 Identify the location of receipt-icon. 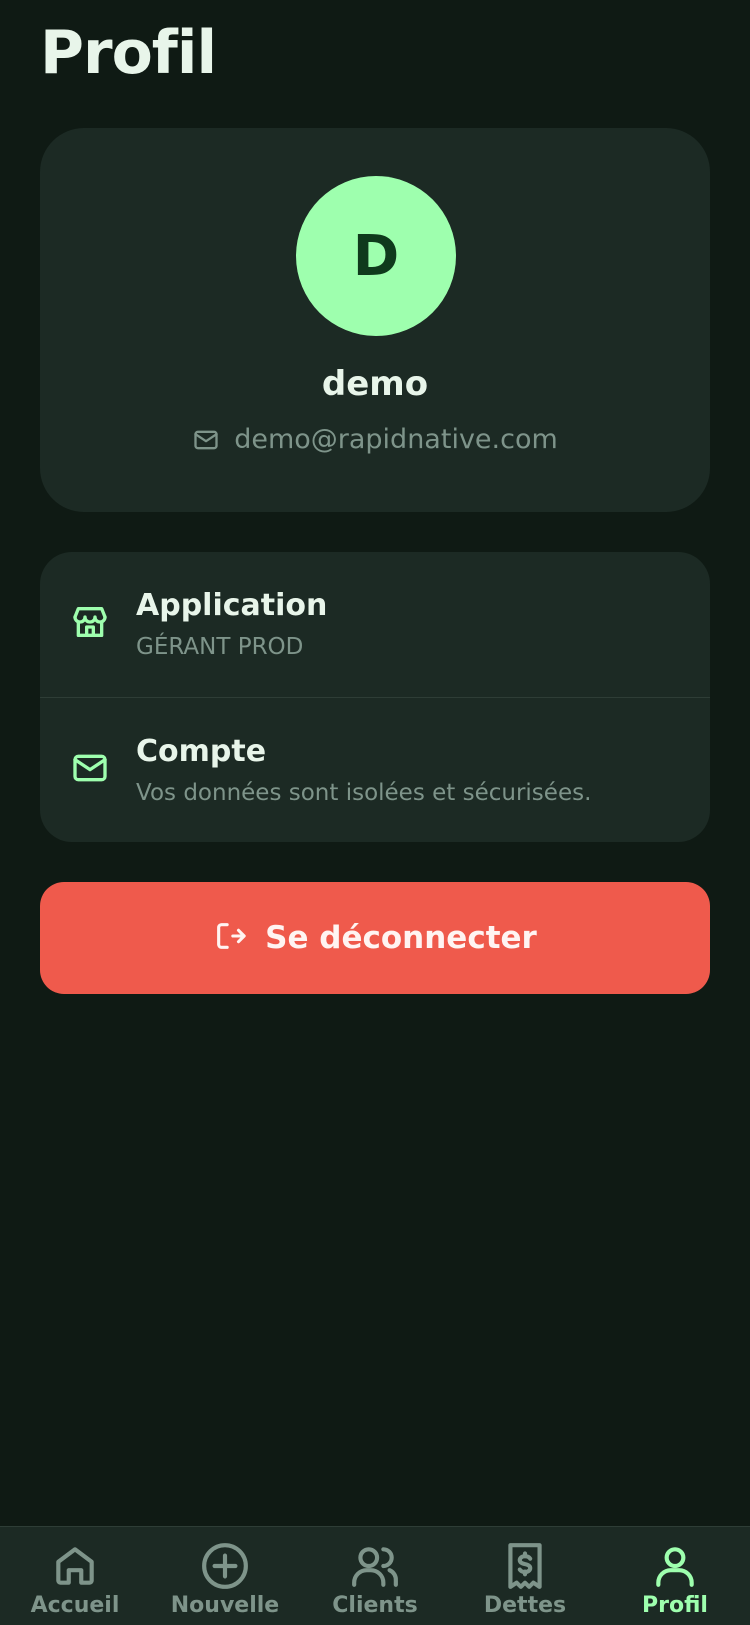
(525, 1566).